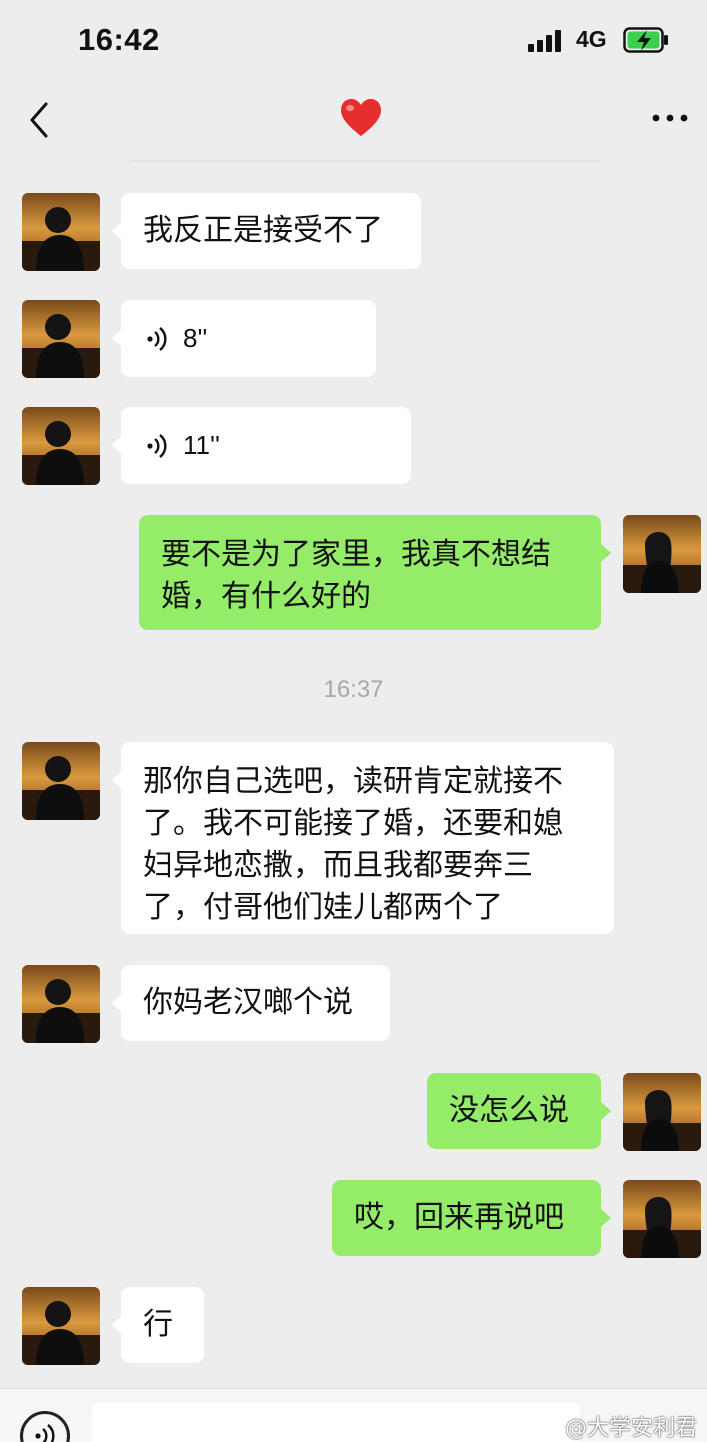 This screenshot has width=707, height=1442. What do you see at coordinates (263, 230) in the screenshot?
I see `message-text: 我反正是接受不了` at bounding box center [263, 230].